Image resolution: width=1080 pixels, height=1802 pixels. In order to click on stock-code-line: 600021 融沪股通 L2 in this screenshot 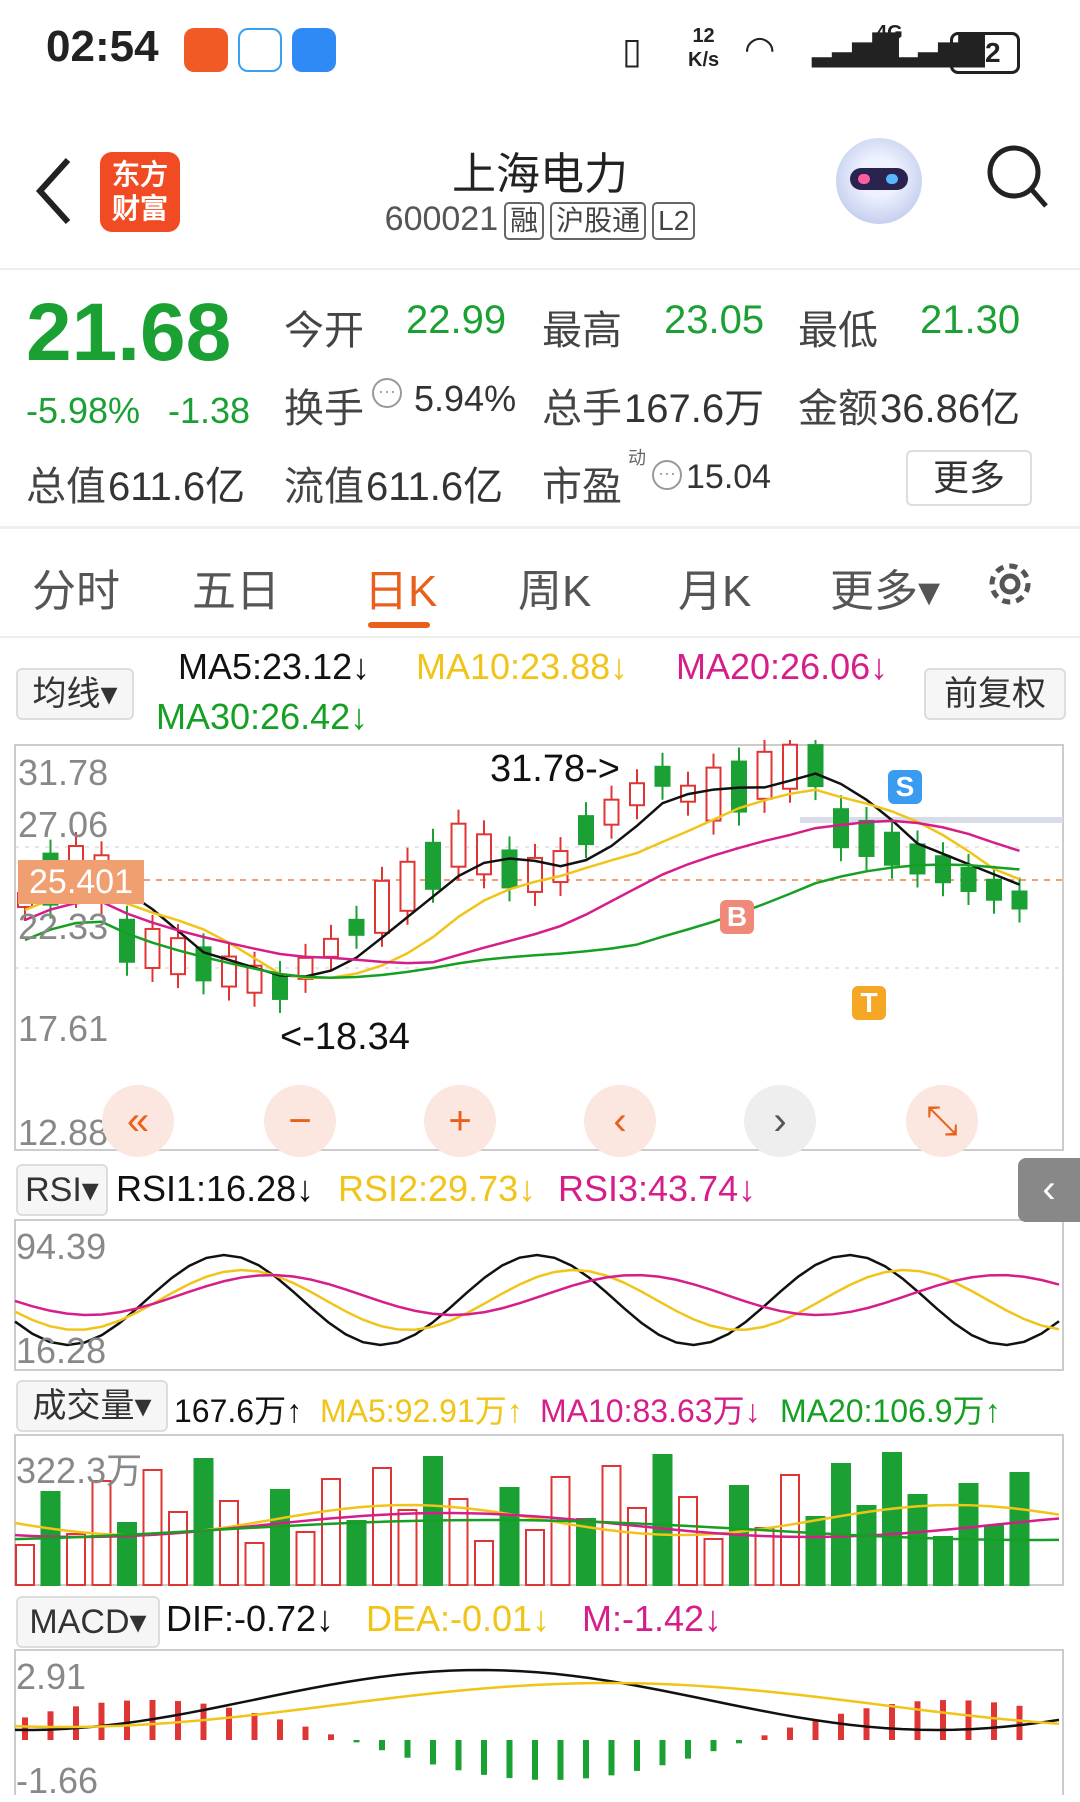, I will do `click(540, 220)`.